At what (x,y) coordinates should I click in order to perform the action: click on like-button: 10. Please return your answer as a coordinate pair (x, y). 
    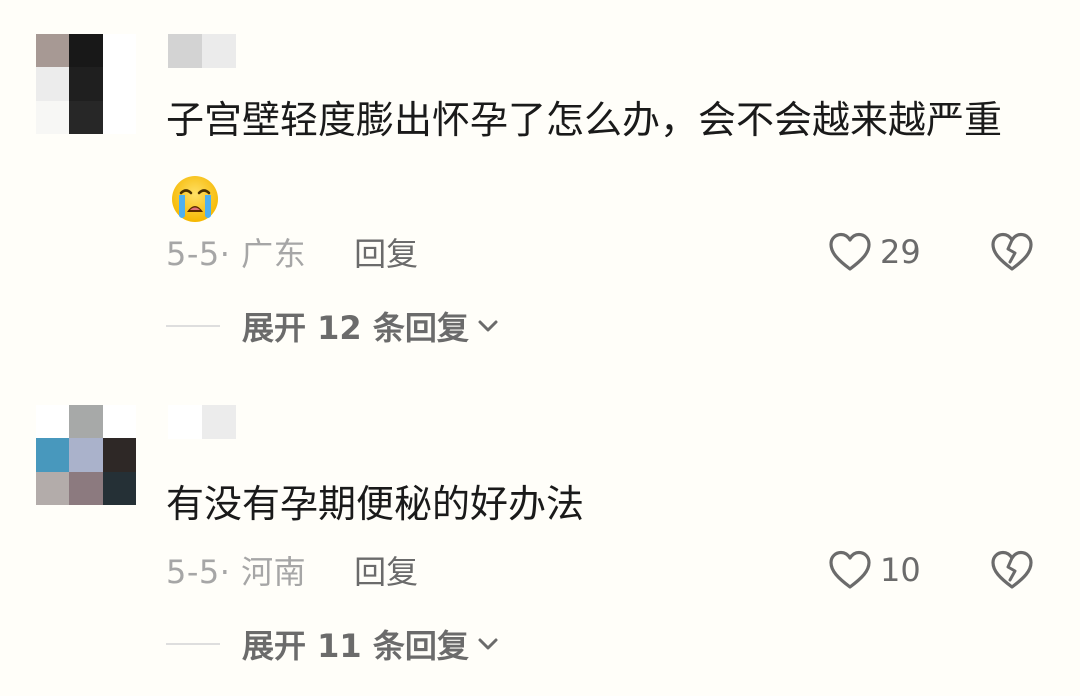
    Looking at the image, I should click on (881, 570).